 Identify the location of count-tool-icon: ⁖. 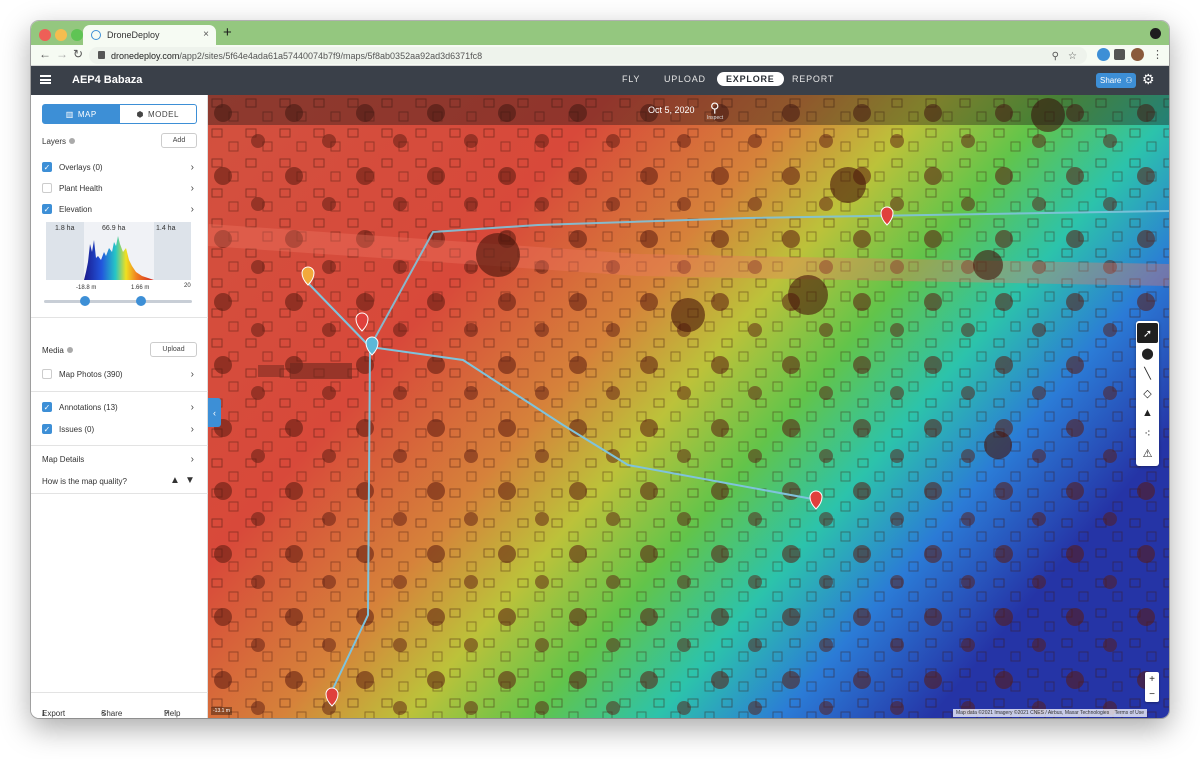
(1147, 433).